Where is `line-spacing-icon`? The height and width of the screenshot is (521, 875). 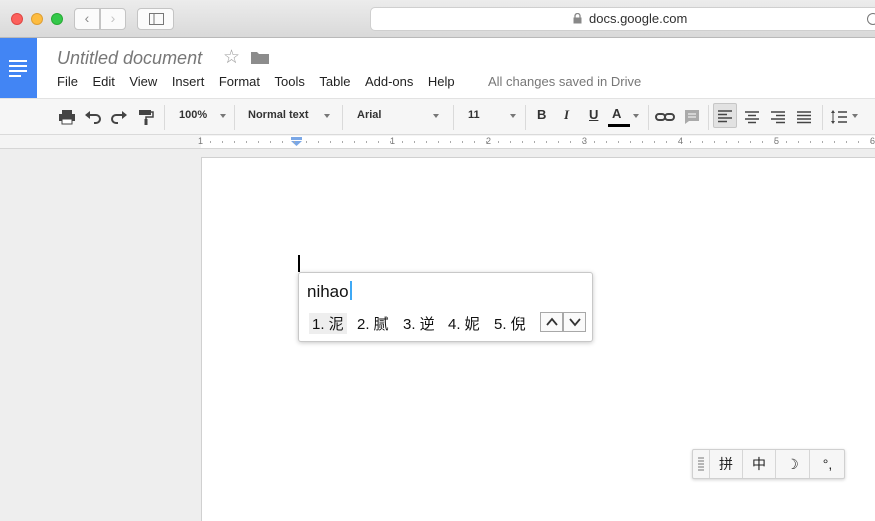 line-spacing-icon is located at coordinates (839, 117).